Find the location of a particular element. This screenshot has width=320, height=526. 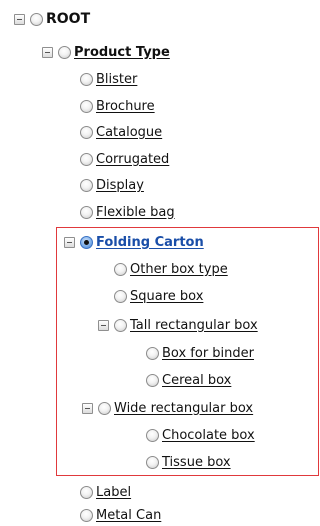

tree-node-label: Corrugated is located at coordinates (132, 159).